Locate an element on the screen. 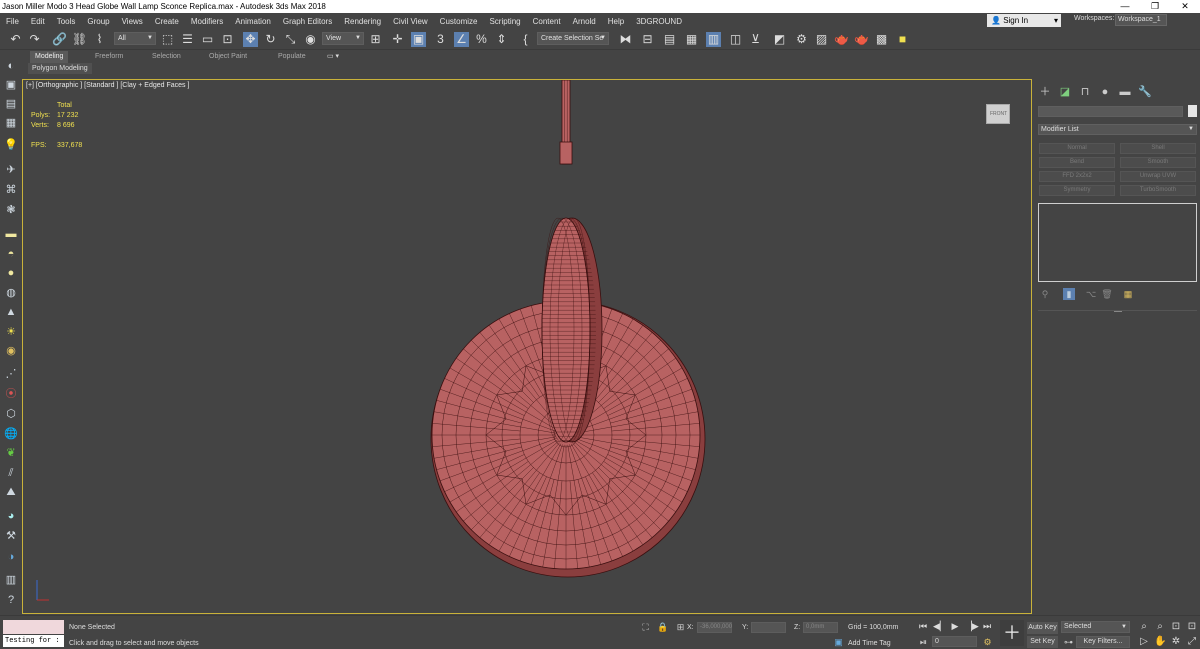 The height and width of the screenshot is (649, 1200). menu-graph-editors: Graph Editors is located at coordinates (307, 21).